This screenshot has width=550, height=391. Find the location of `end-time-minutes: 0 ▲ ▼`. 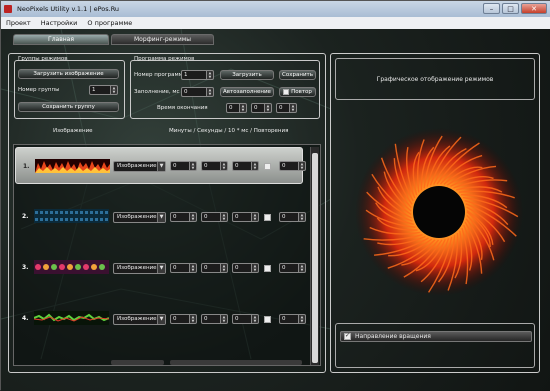

end-time-minutes: 0 ▲ ▼ is located at coordinates (236, 108).